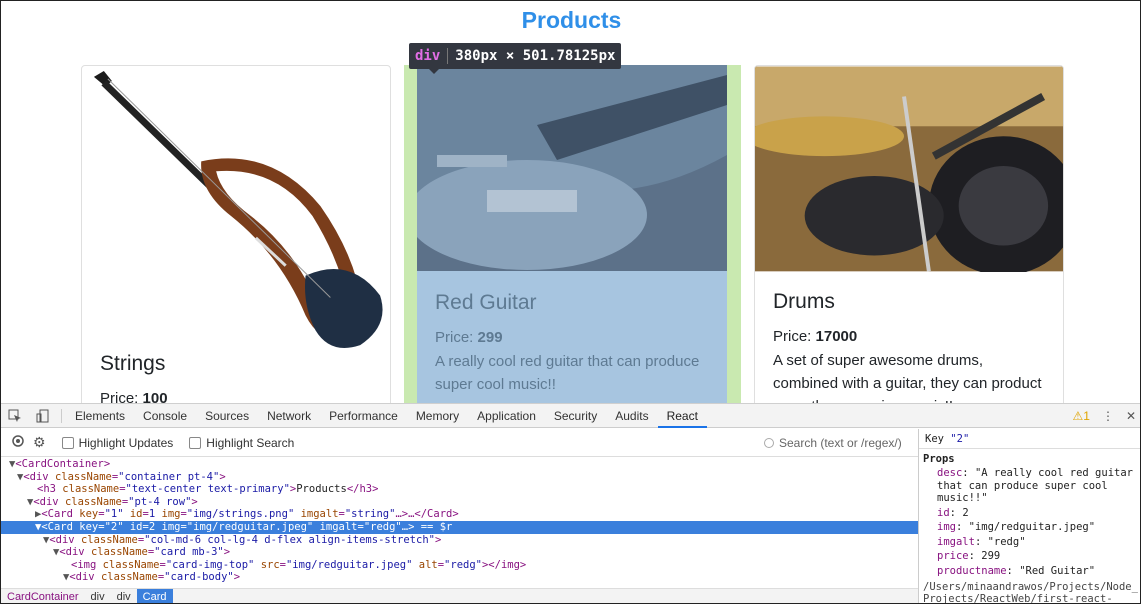 Image resolution: width=1141 pixels, height=604 pixels. Describe the element at coordinates (575, 416) in the screenshot. I see `tab-security: Security` at that location.